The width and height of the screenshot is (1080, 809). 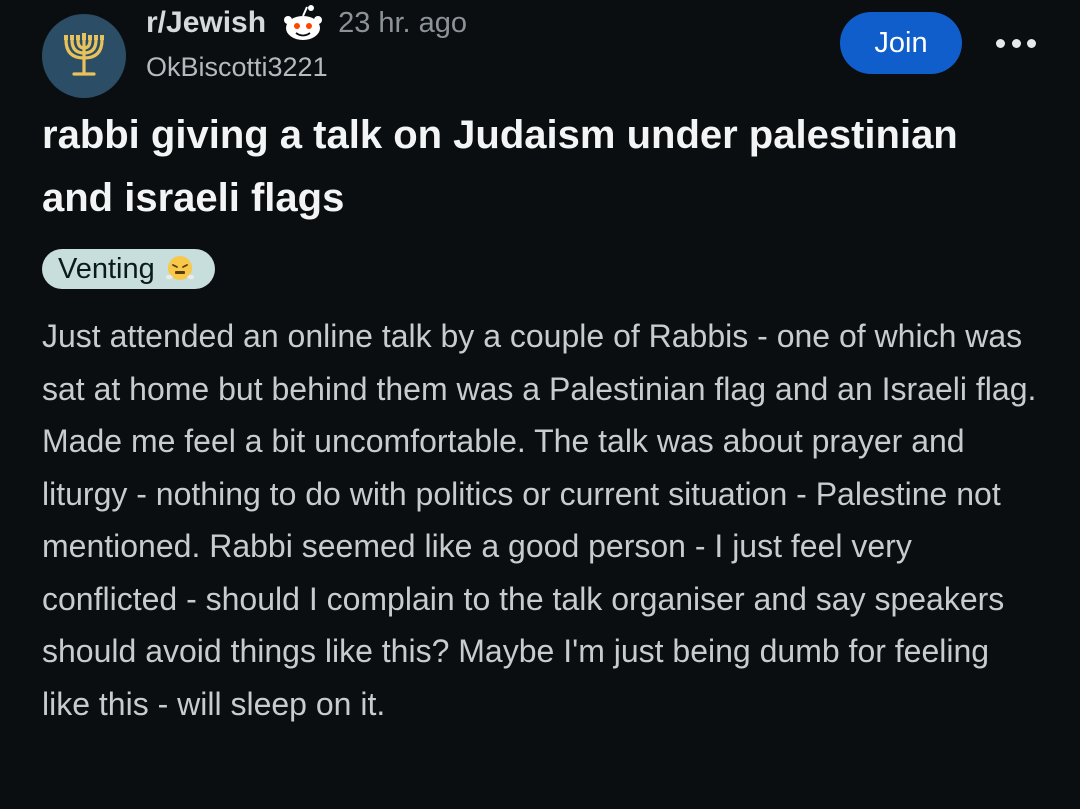 What do you see at coordinates (403, 22) in the screenshot?
I see `post-time: 23 hr. ago` at bounding box center [403, 22].